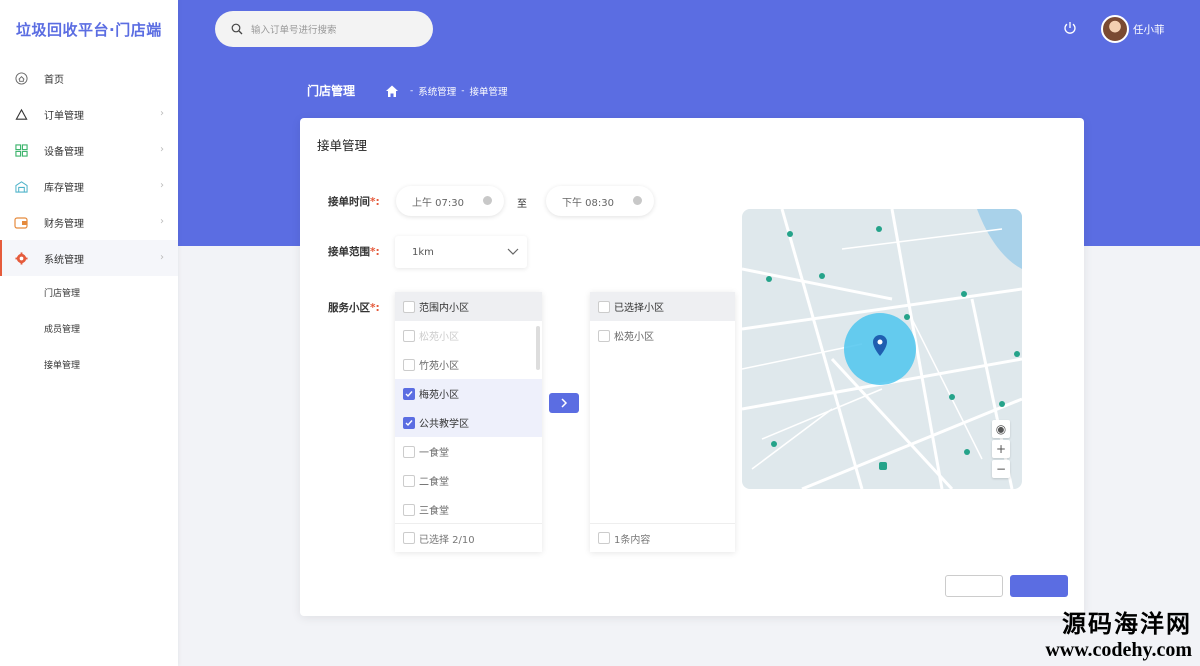 This screenshot has width=1200, height=666. What do you see at coordinates (434, 511) in the screenshot?
I see `list-item-label: 三食堂` at bounding box center [434, 511].